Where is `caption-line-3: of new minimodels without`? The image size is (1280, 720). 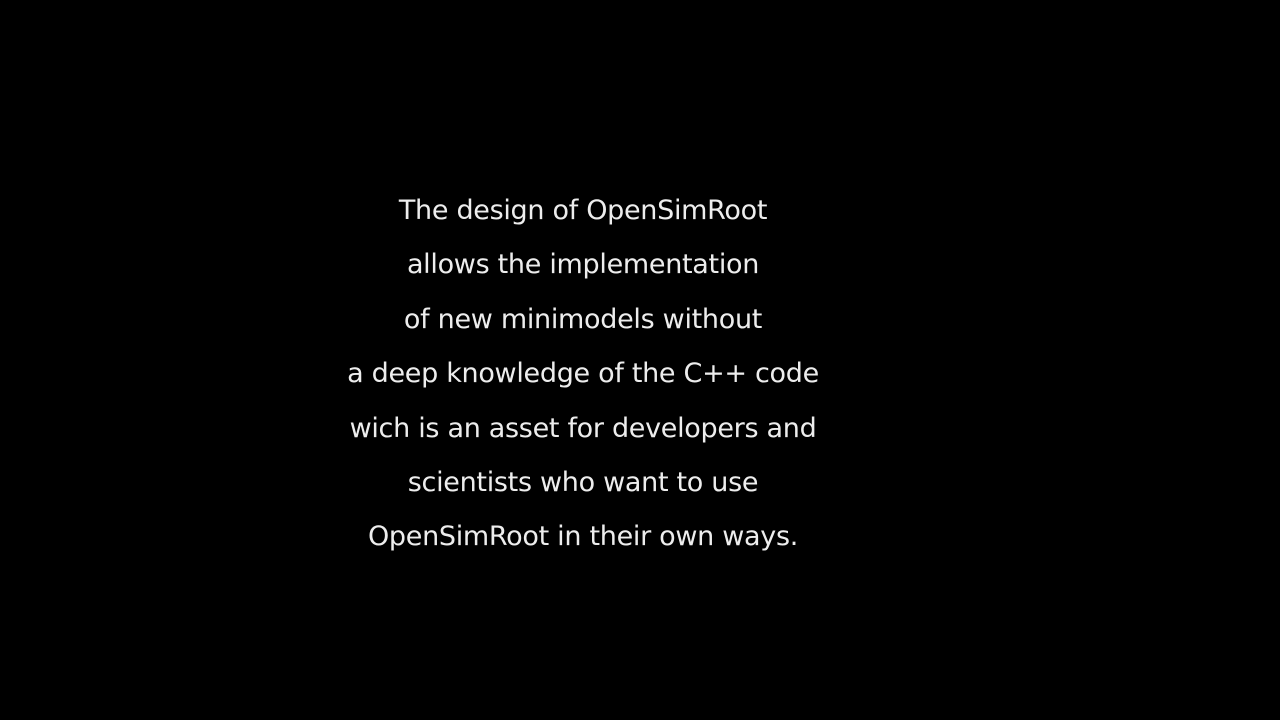
caption-line-3: of new minimodels without is located at coordinates (583, 319).